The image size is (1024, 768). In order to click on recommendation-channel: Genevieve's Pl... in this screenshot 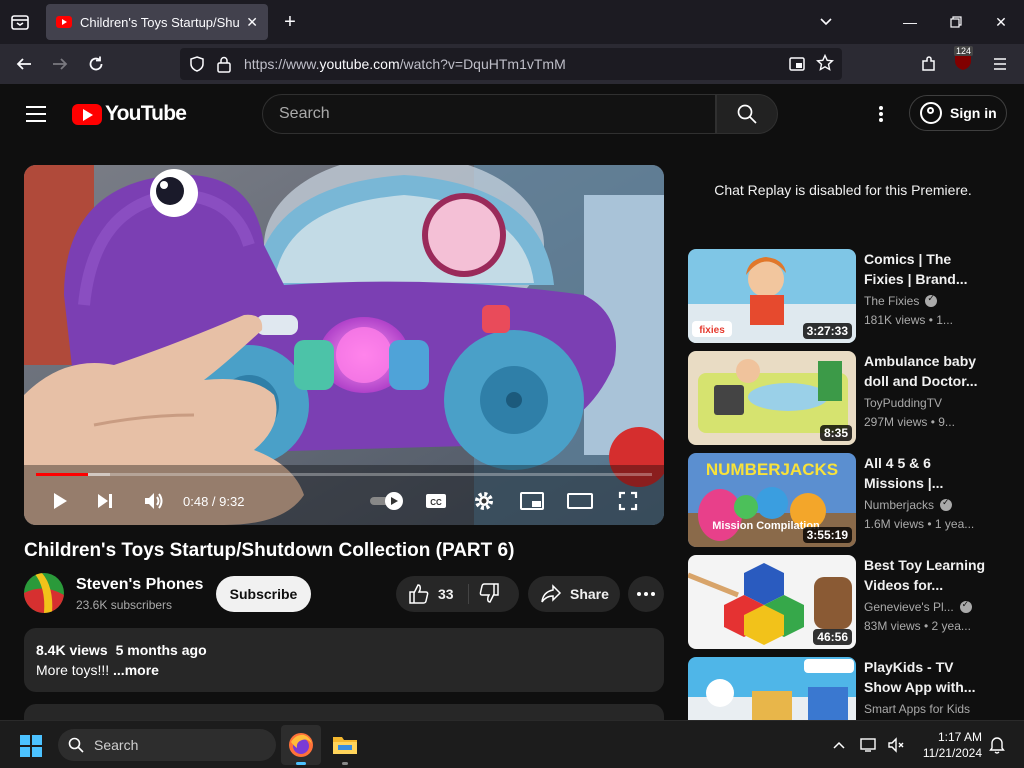, I will do `click(918, 606)`.